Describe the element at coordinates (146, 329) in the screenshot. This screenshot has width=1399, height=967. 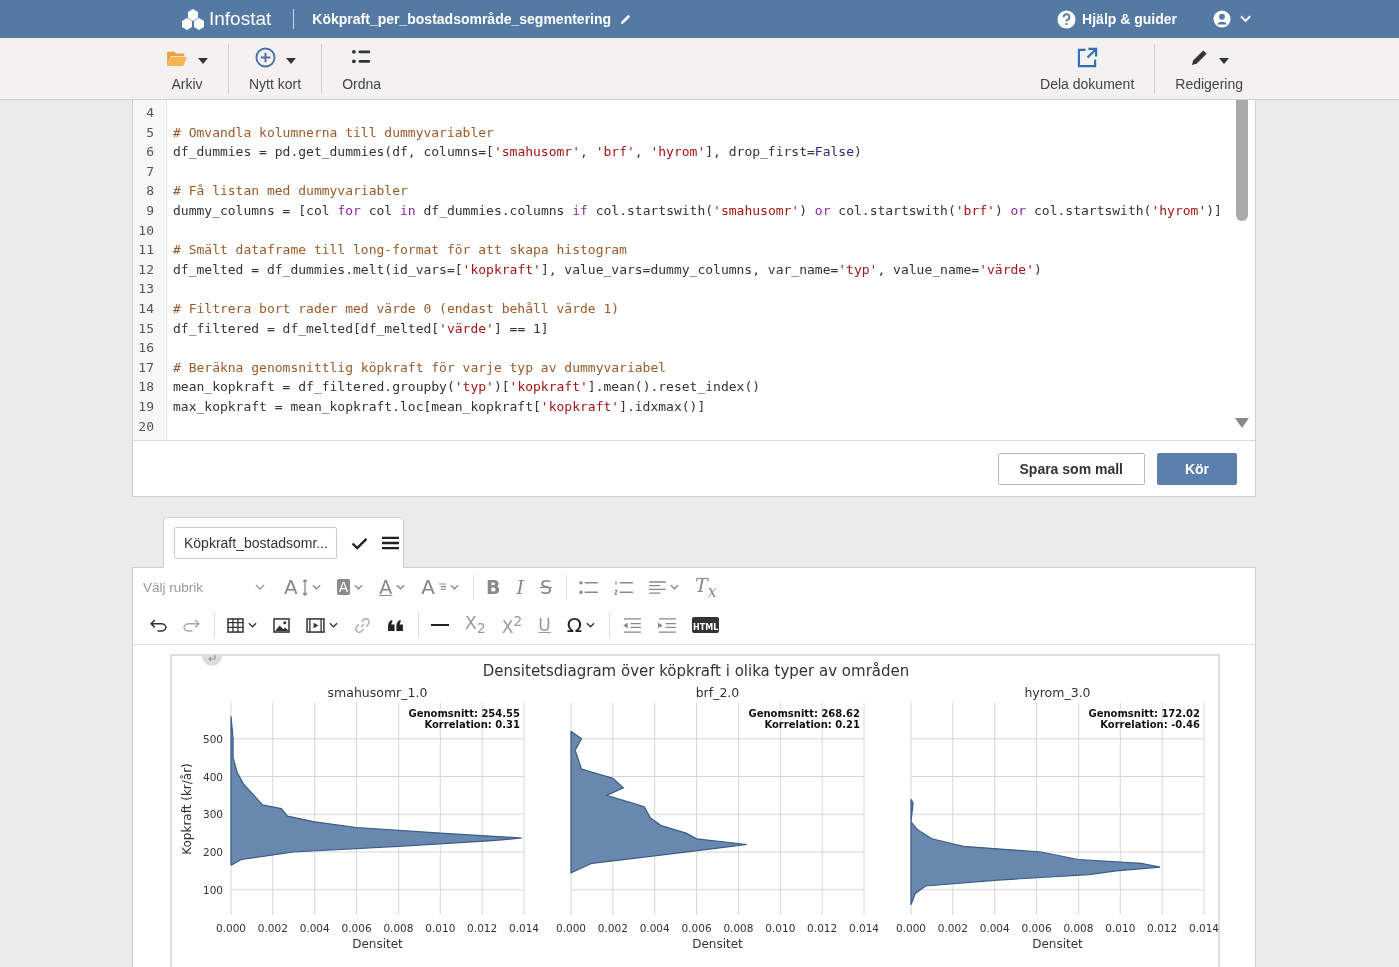
I see `line-number: 15` at that location.